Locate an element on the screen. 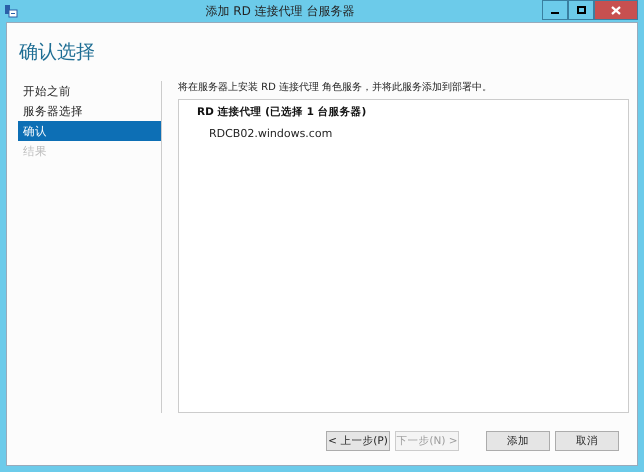  page-title: 确认选择 is located at coordinates (57, 52).